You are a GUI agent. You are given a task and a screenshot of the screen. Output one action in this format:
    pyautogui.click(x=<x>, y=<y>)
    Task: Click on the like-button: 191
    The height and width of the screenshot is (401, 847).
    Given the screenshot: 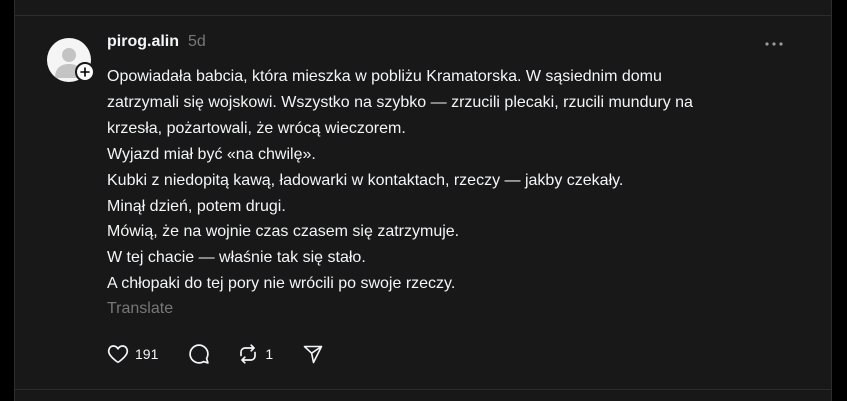 What is the action you would take?
    pyautogui.click(x=132, y=354)
    